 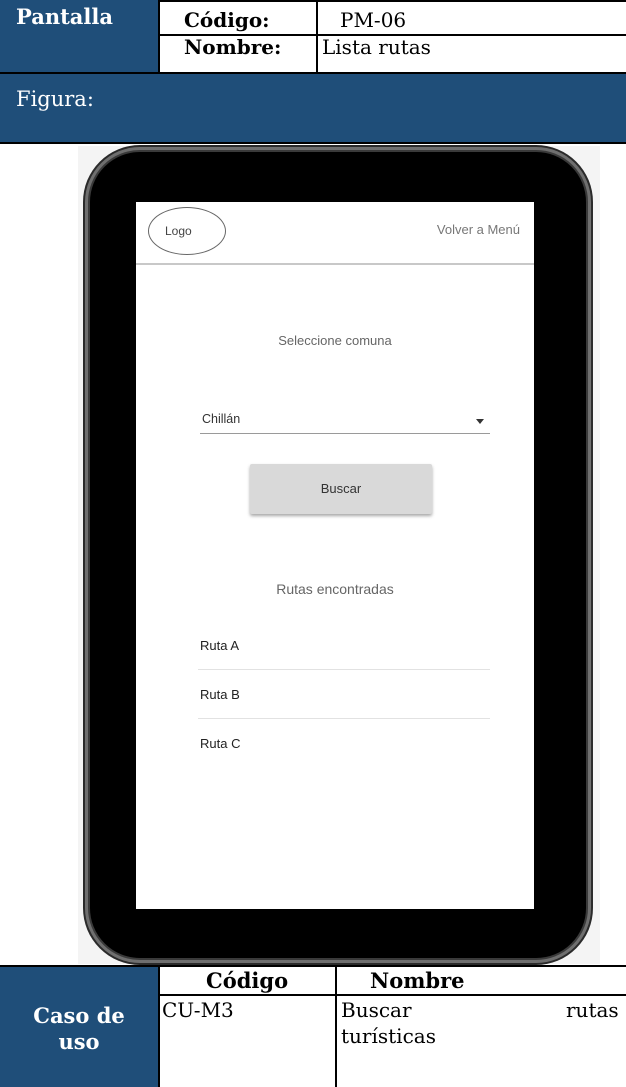 I want to click on select-commune-title: Seleccione comuna, so click(x=335, y=340).